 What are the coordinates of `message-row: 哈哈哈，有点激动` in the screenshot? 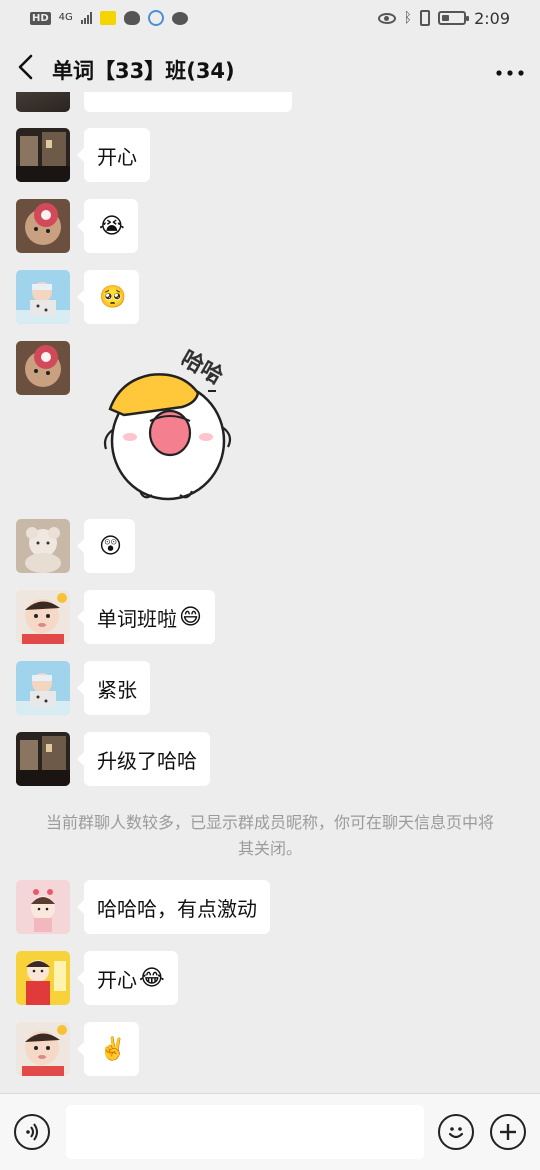 It's located at (143, 907).